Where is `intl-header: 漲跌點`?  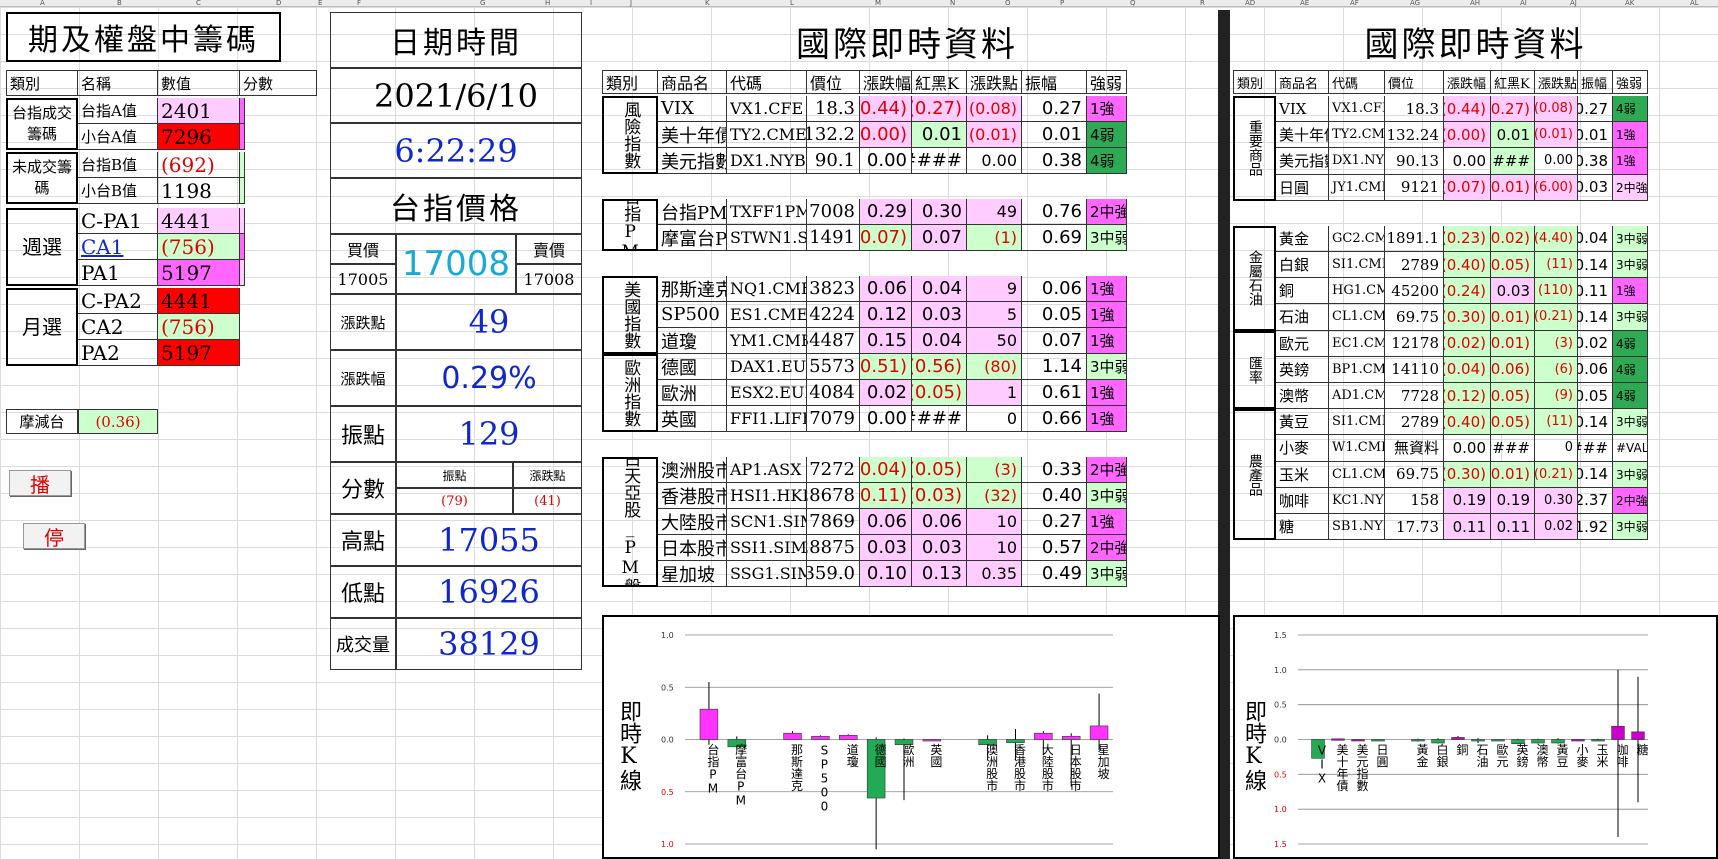
intl-header: 漲跌點 is located at coordinates (994, 82).